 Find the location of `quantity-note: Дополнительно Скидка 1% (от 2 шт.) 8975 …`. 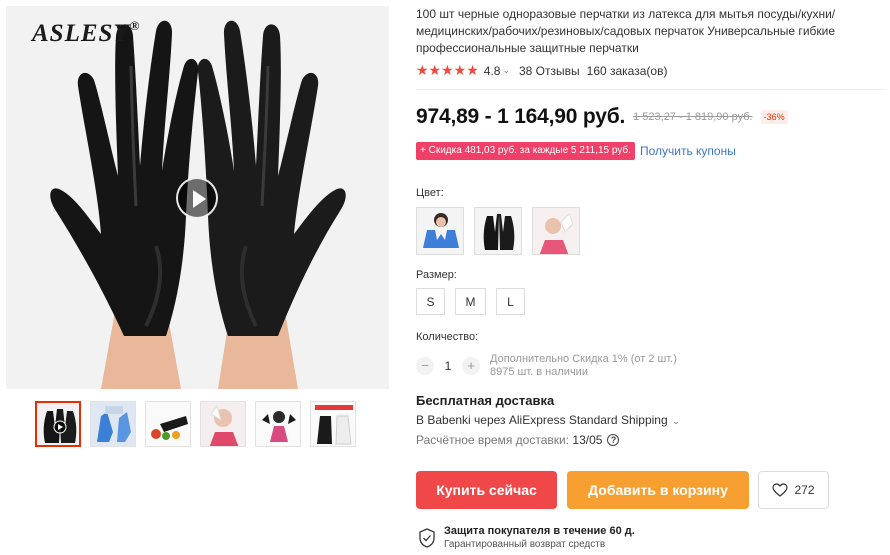

quantity-note: Дополнительно Скидка 1% (от 2 шт.) 8975 … is located at coordinates (583, 366).